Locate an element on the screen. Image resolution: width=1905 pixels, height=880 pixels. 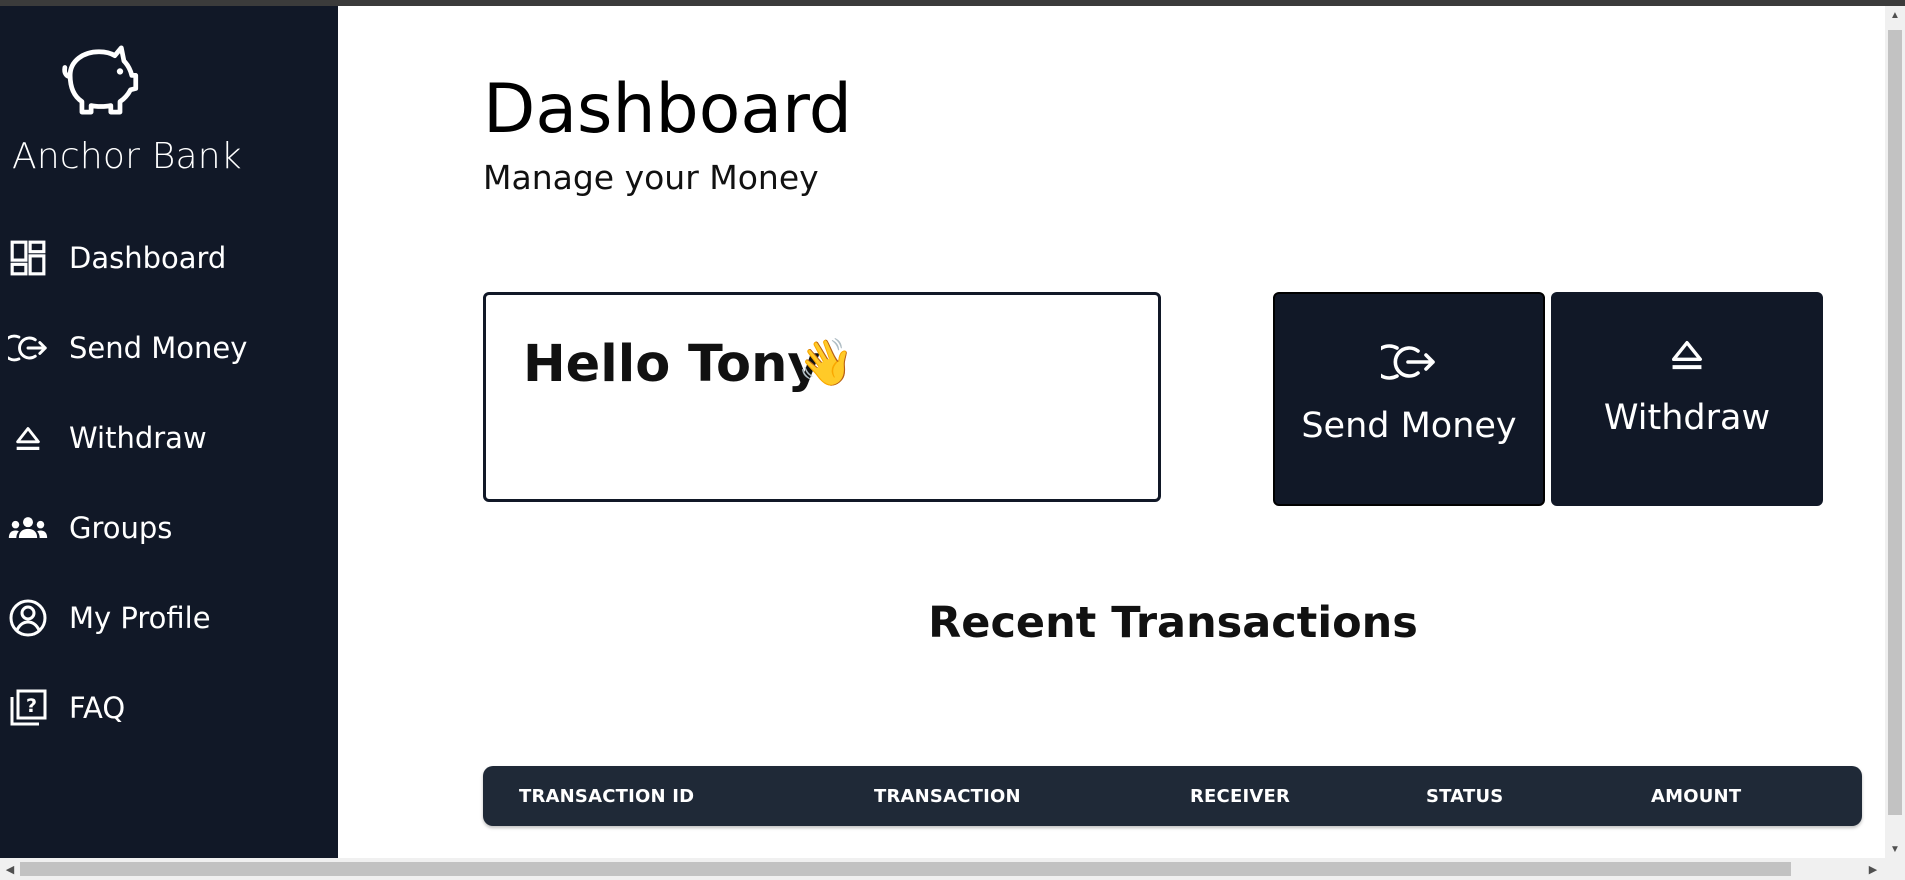
sidebar-item-withdraw: Withdraw is located at coordinates (169, 438).